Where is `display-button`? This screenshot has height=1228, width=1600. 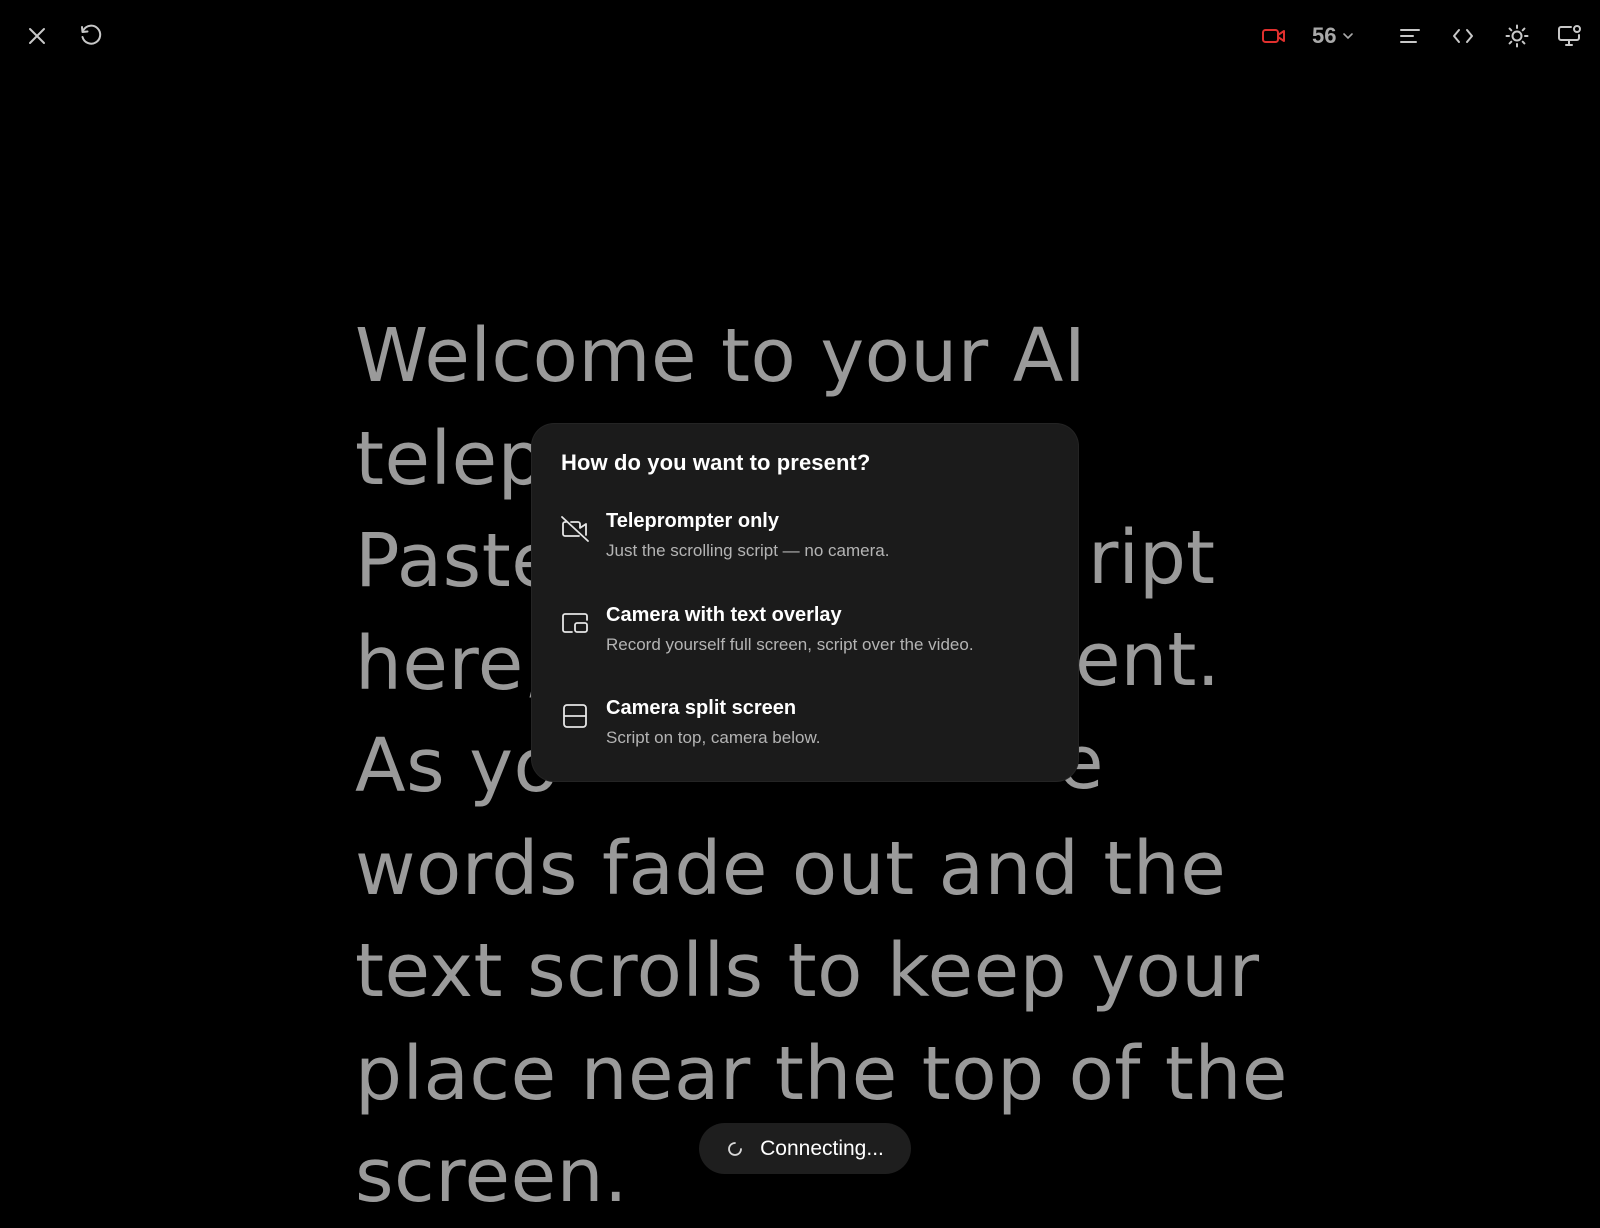
display-button is located at coordinates (1570, 36).